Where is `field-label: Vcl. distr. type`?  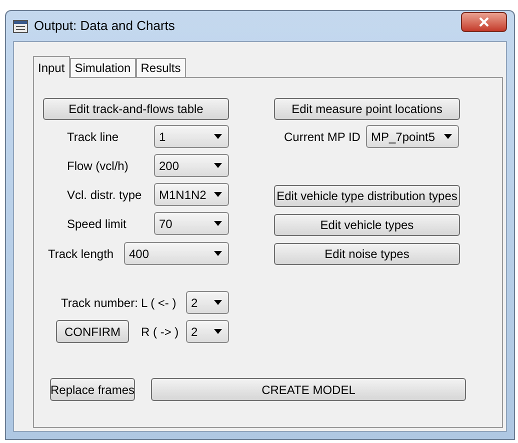
field-label: Vcl. distr. type is located at coordinates (105, 195).